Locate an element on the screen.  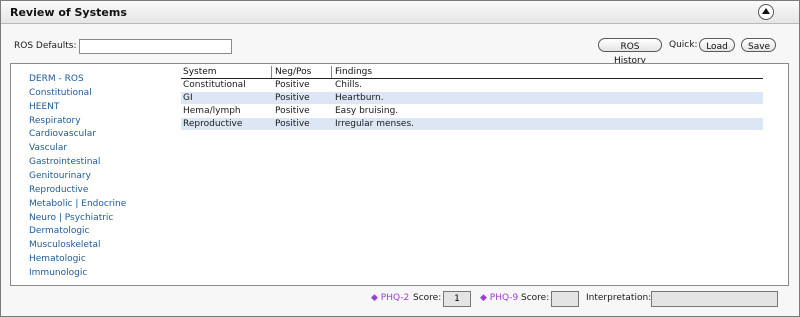
load-button: Load is located at coordinates (717, 45).